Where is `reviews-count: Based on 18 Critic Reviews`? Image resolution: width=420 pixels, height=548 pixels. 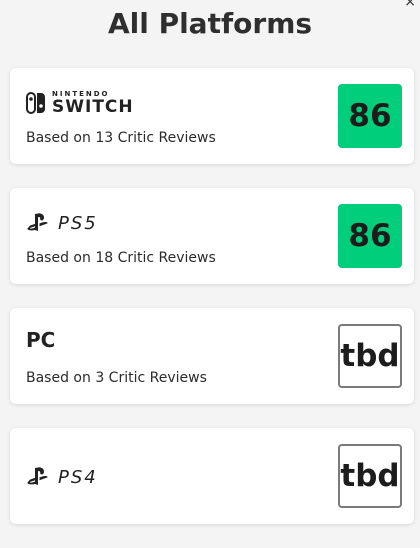 reviews-count: Based on 18 Critic Reviews is located at coordinates (121, 258).